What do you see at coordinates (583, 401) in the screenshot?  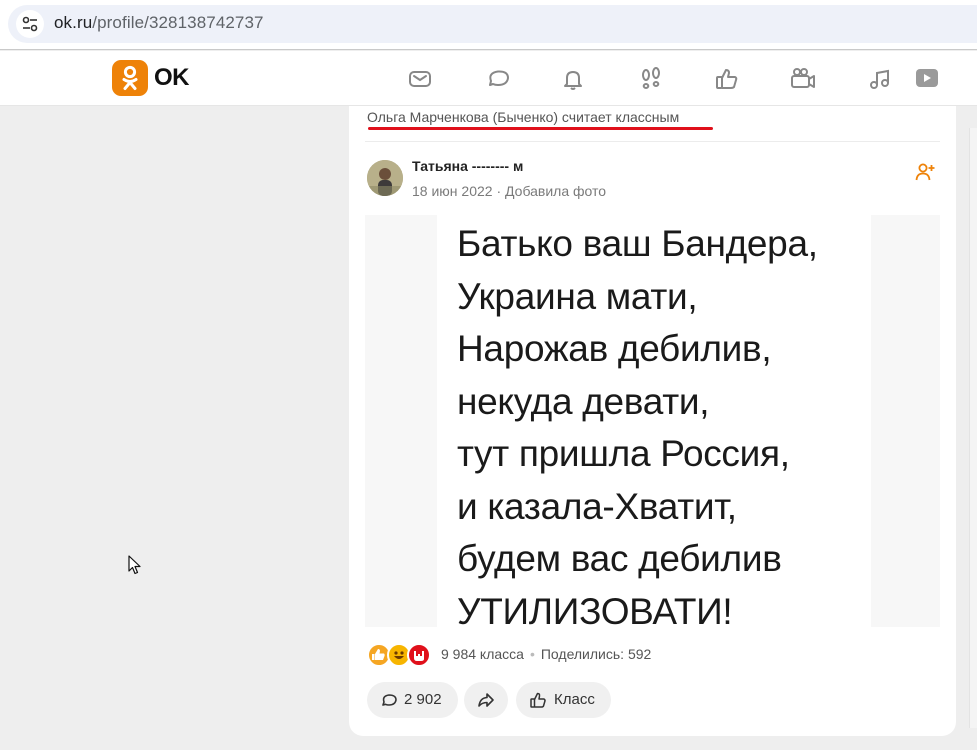 I see `photo-text-line: некуда девати,` at bounding box center [583, 401].